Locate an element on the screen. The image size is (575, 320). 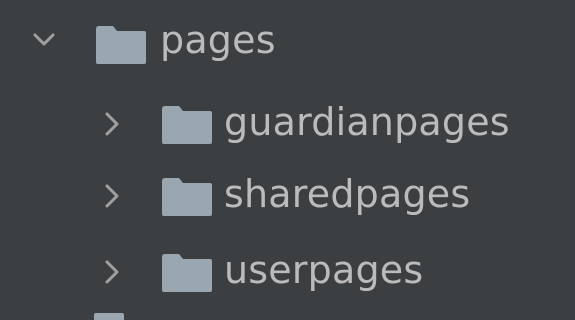
tree-node-label: guardianpages is located at coordinates (367, 122).